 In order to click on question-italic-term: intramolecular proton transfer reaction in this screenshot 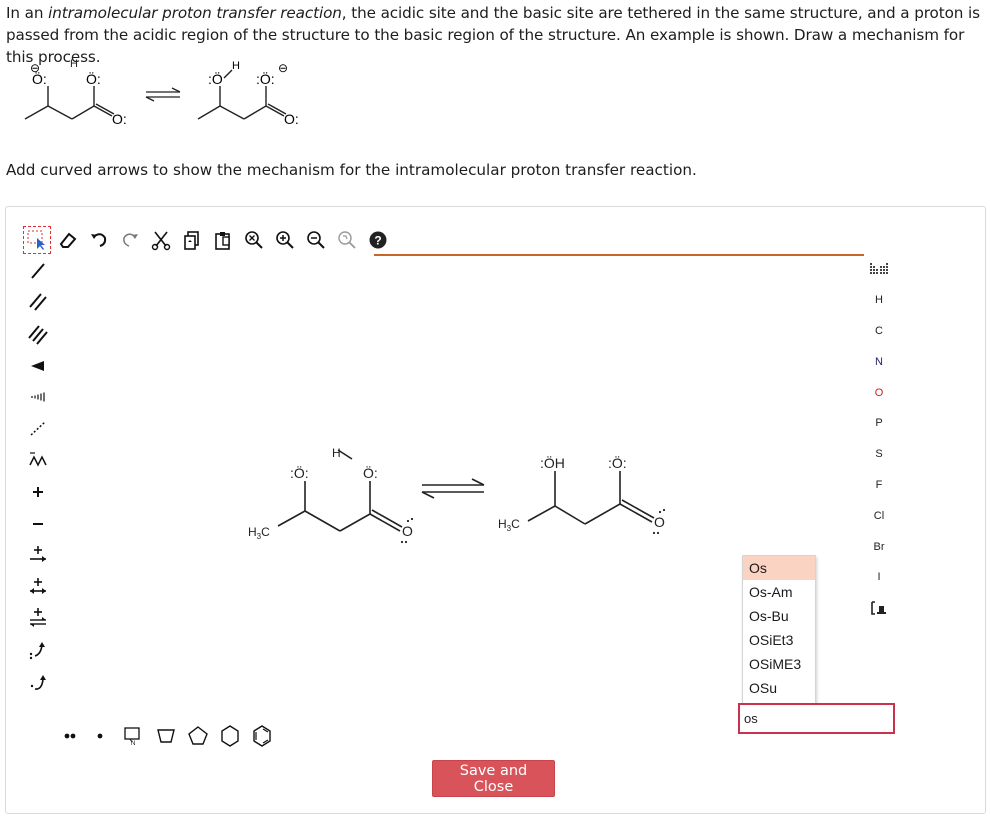, I will do `click(195, 13)`.